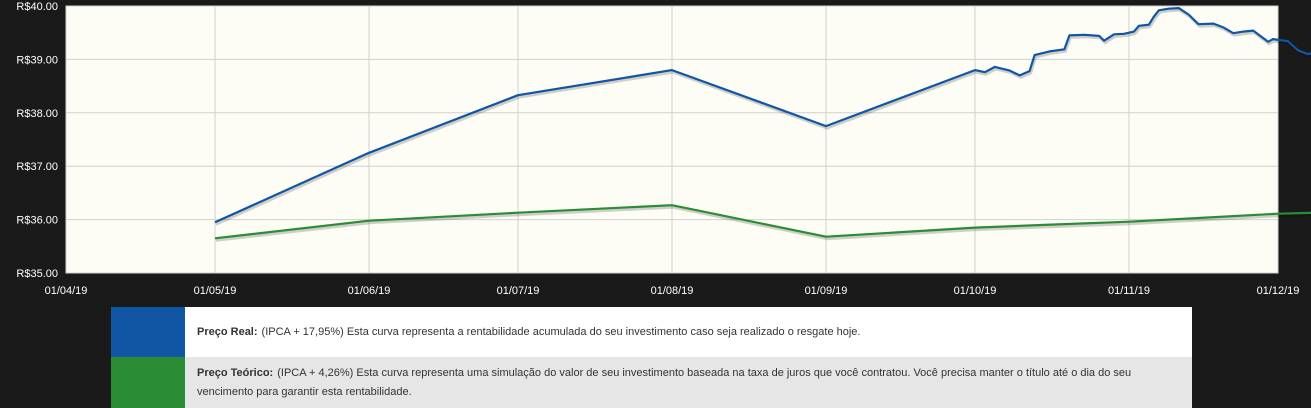 This screenshot has height=408, width=1311. What do you see at coordinates (235, 372) in the screenshot?
I see `legend-label-teorico: Preço Teórico:` at bounding box center [235, 372].